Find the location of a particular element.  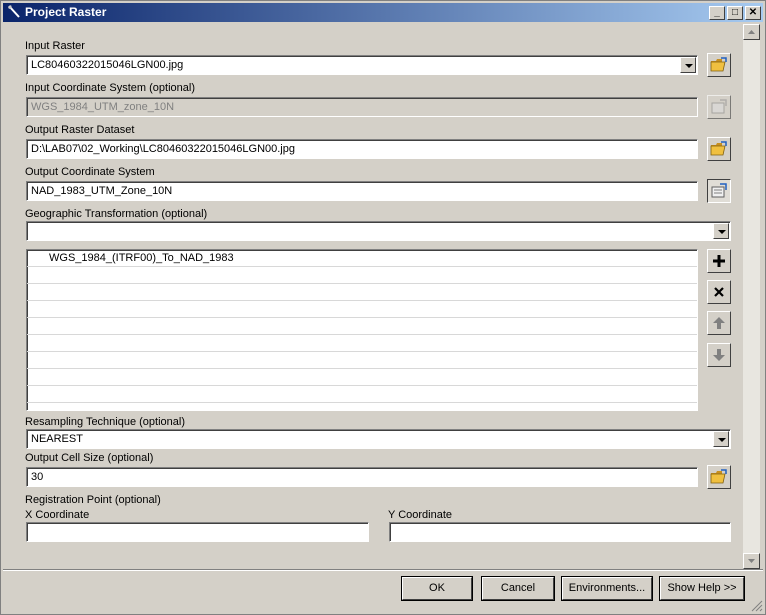

x-coordinate-input is located at coordinates (197, 532).